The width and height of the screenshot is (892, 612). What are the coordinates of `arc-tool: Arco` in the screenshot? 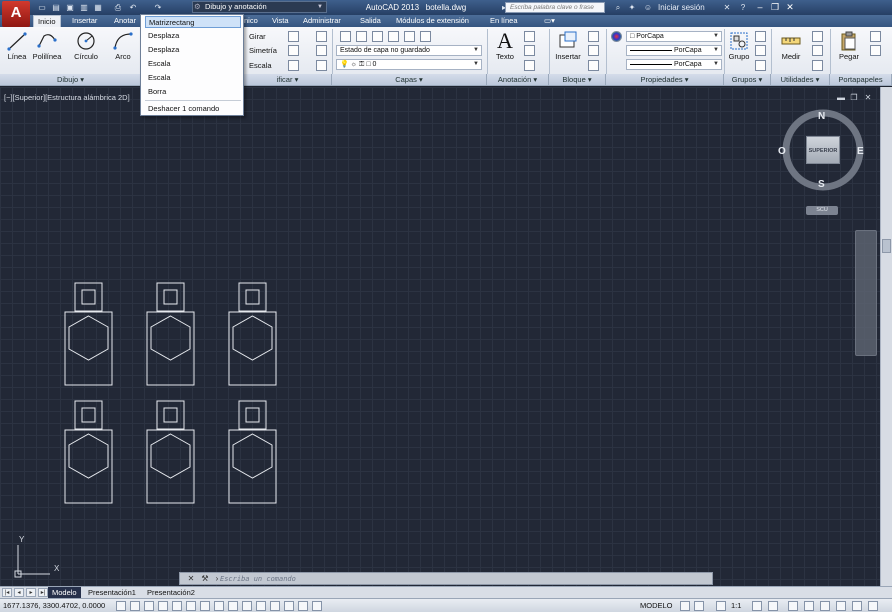 It's located at (123, 45).